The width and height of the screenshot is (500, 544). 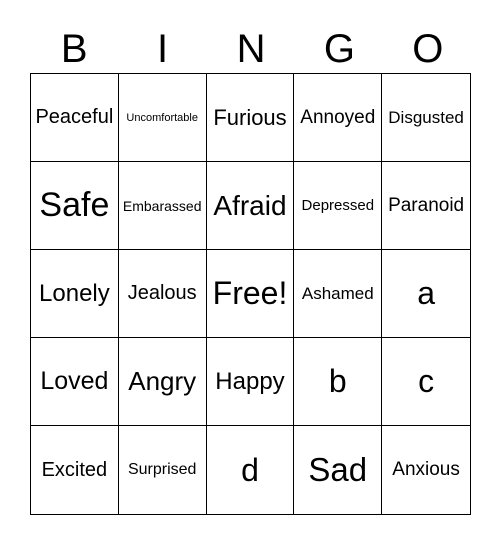 I want to click on header-letter-b: B, so click(x=74, y=49).